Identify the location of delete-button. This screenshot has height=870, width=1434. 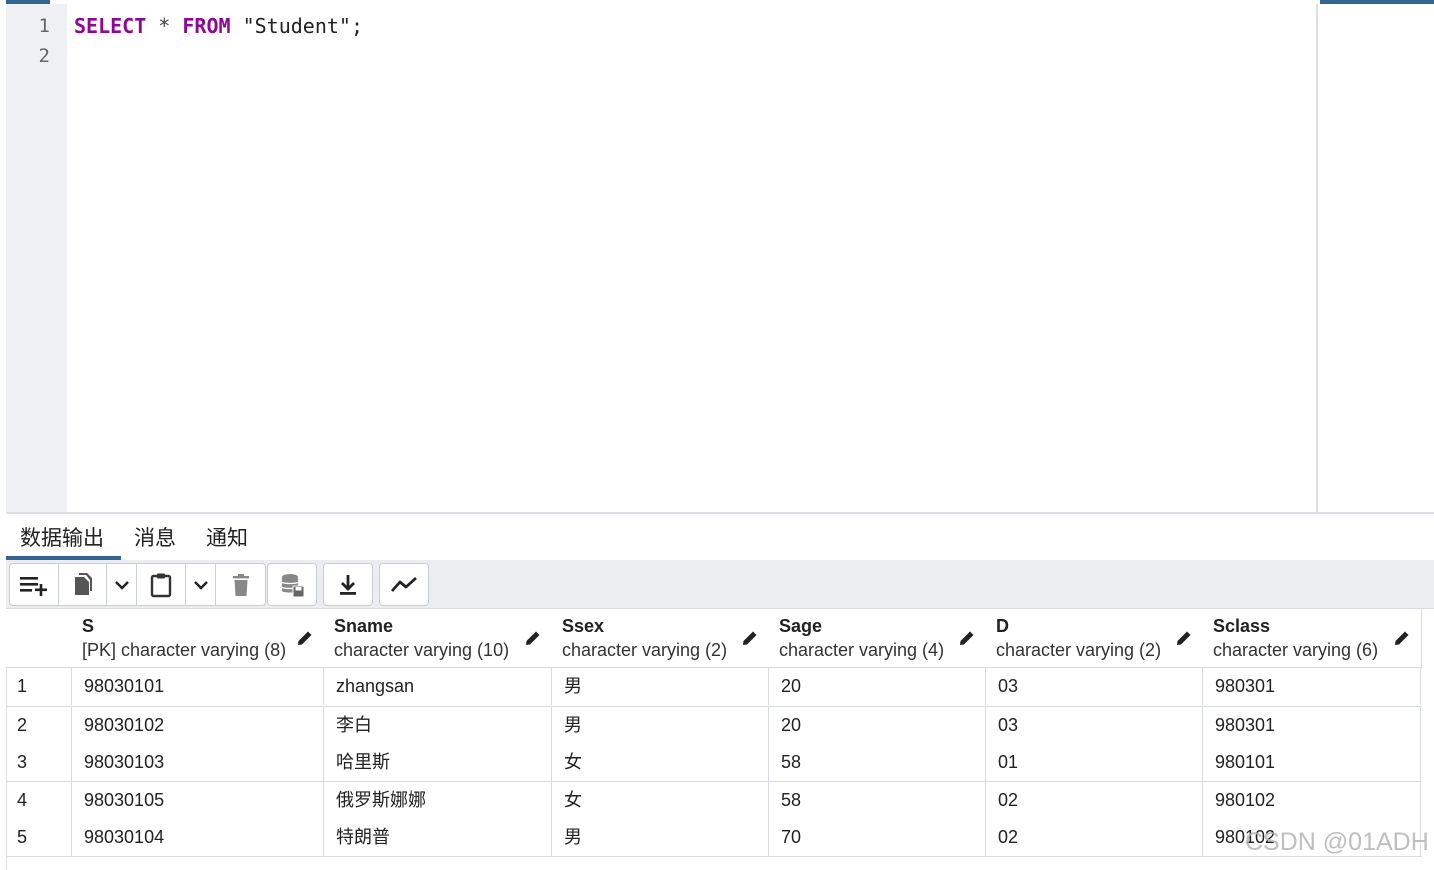
(240, 584).